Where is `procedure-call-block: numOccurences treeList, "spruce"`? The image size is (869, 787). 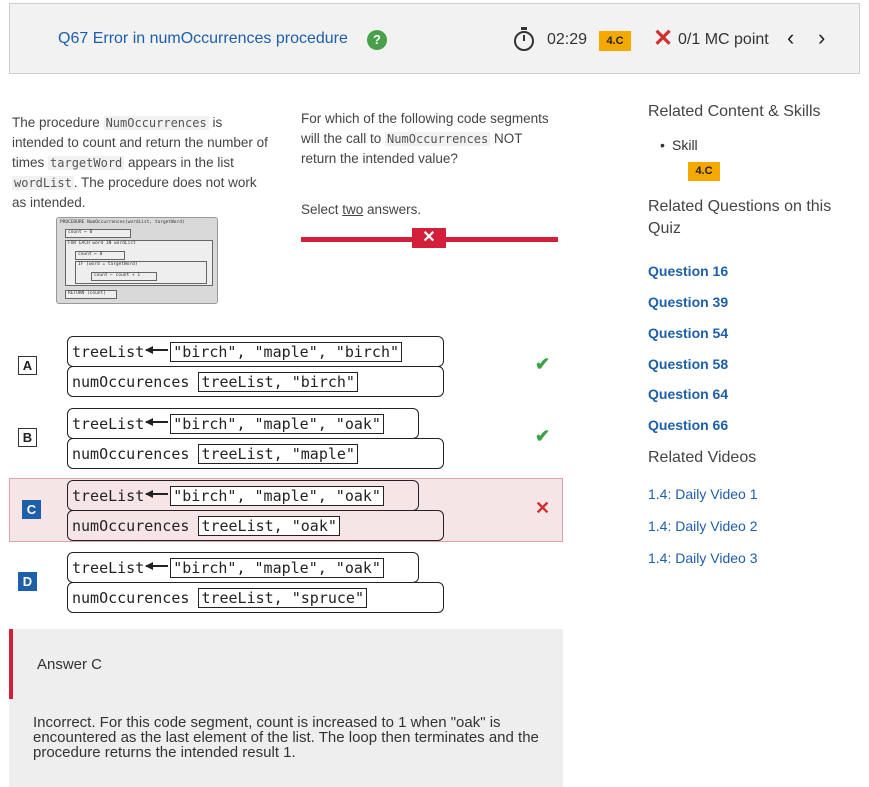
procedure-call-block: numOccurences treeList, "spruce" is located at coordinates (255, 597).